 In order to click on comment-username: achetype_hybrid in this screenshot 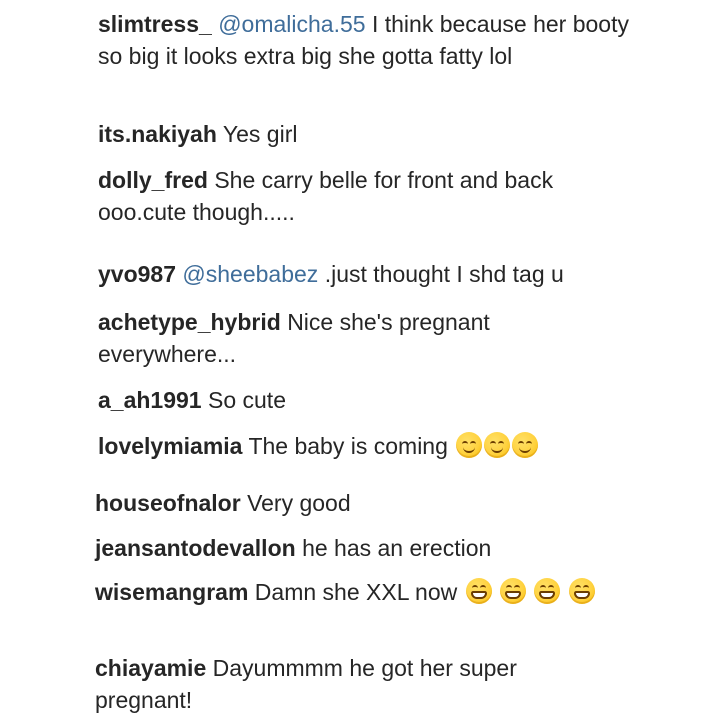, I will do `click(189, 322)`.